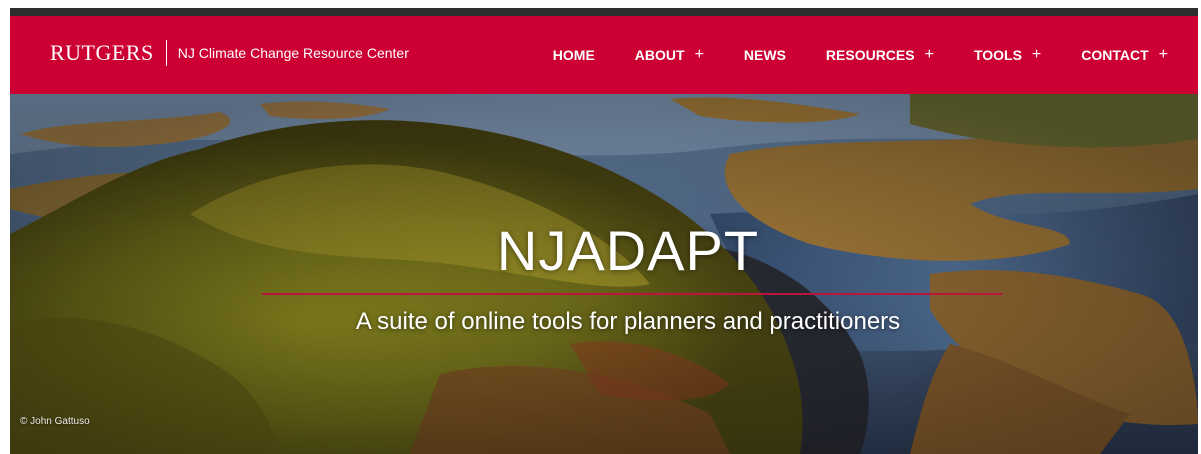  What do you see at coordinates (293, 53) in the screenshot?
I see `site-title: NJ Climate Change Resource Center` at bounding box center [293, 53].